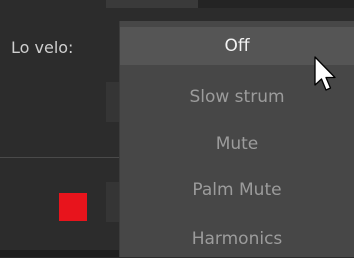  Describe the element at coordinates (42, 47) in the screenshot. I see `lo-velo-label: Lo velo:` at that location.